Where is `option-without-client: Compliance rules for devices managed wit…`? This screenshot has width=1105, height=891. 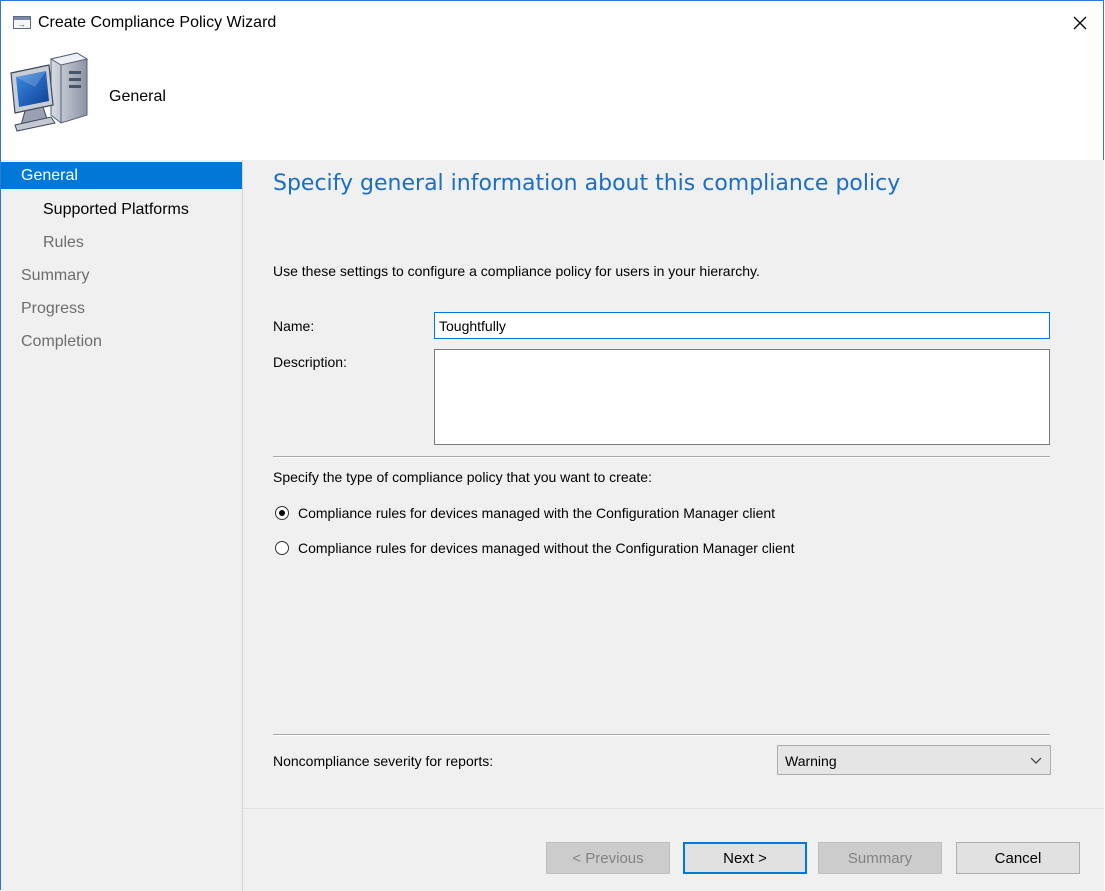
option-without-client: Compliance rules for devices managed wit… is located at coordinates (535, 548).